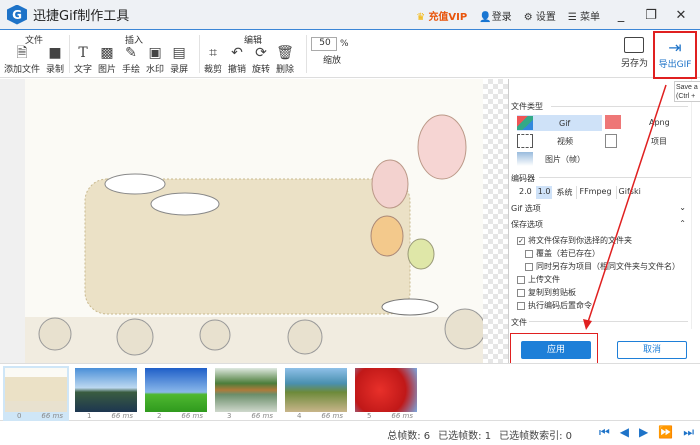 The image size is (700, 445). I want to click on film-icon: ▤, so click(179, 53).